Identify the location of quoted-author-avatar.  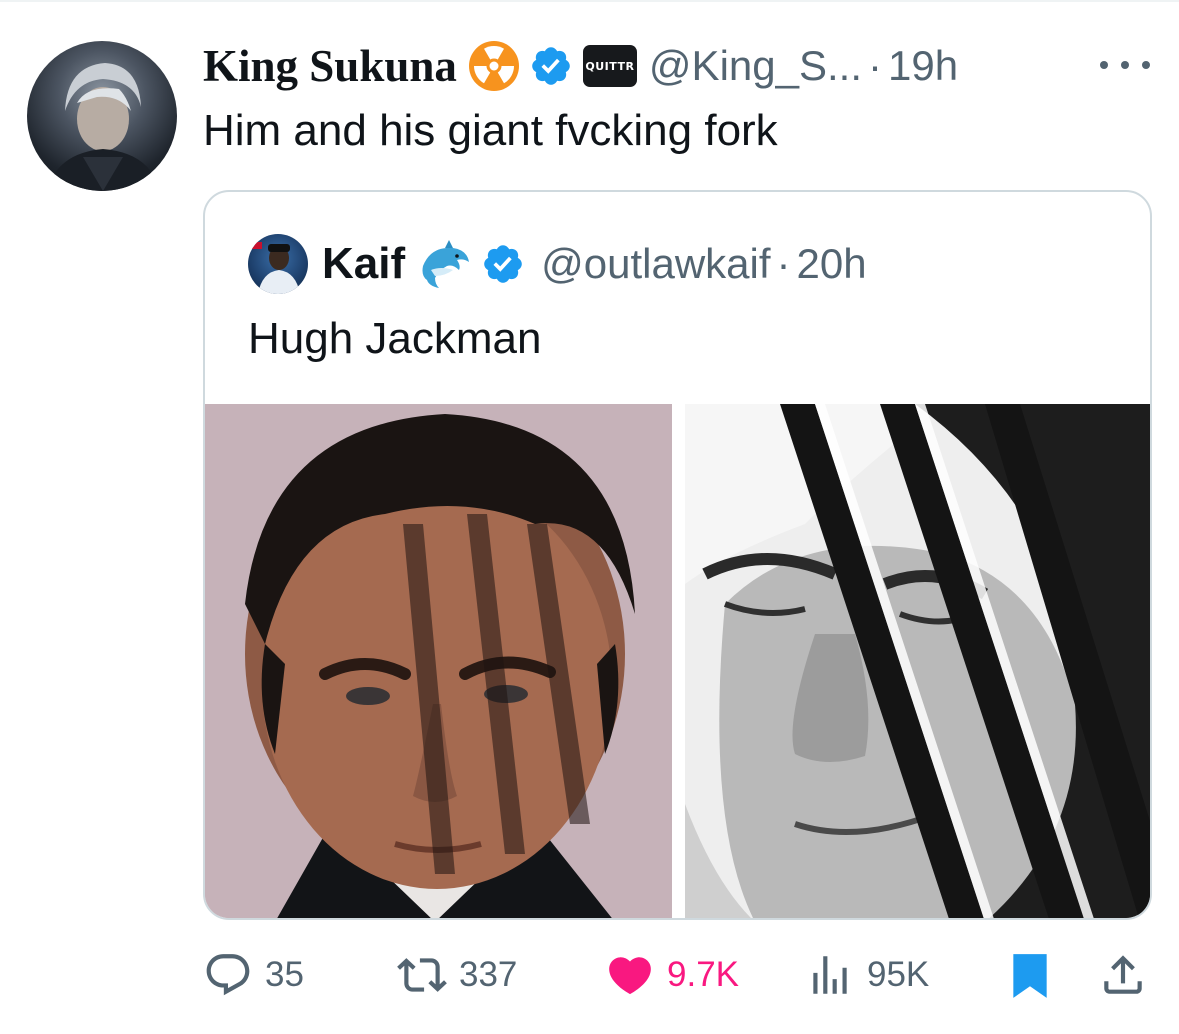
(278, 264).